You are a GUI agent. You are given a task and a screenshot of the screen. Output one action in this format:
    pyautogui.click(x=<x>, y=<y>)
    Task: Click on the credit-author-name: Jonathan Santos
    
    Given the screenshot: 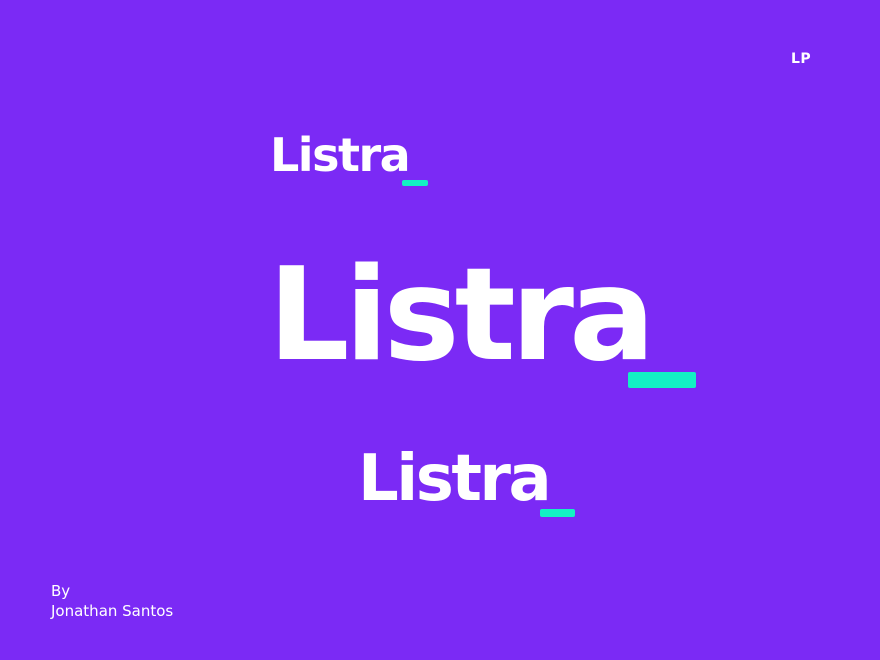 What is the action you would take?
    pyautogui.click(x=112, y=611)
    